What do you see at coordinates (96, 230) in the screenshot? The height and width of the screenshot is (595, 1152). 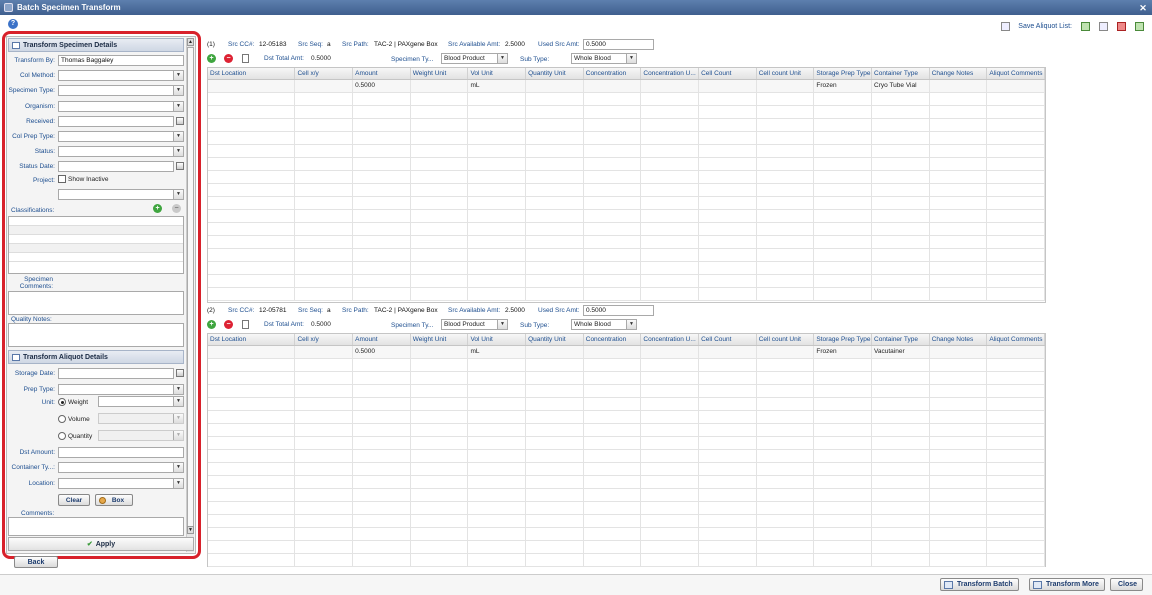 I see `list-item` at bounding box center [96, 230].